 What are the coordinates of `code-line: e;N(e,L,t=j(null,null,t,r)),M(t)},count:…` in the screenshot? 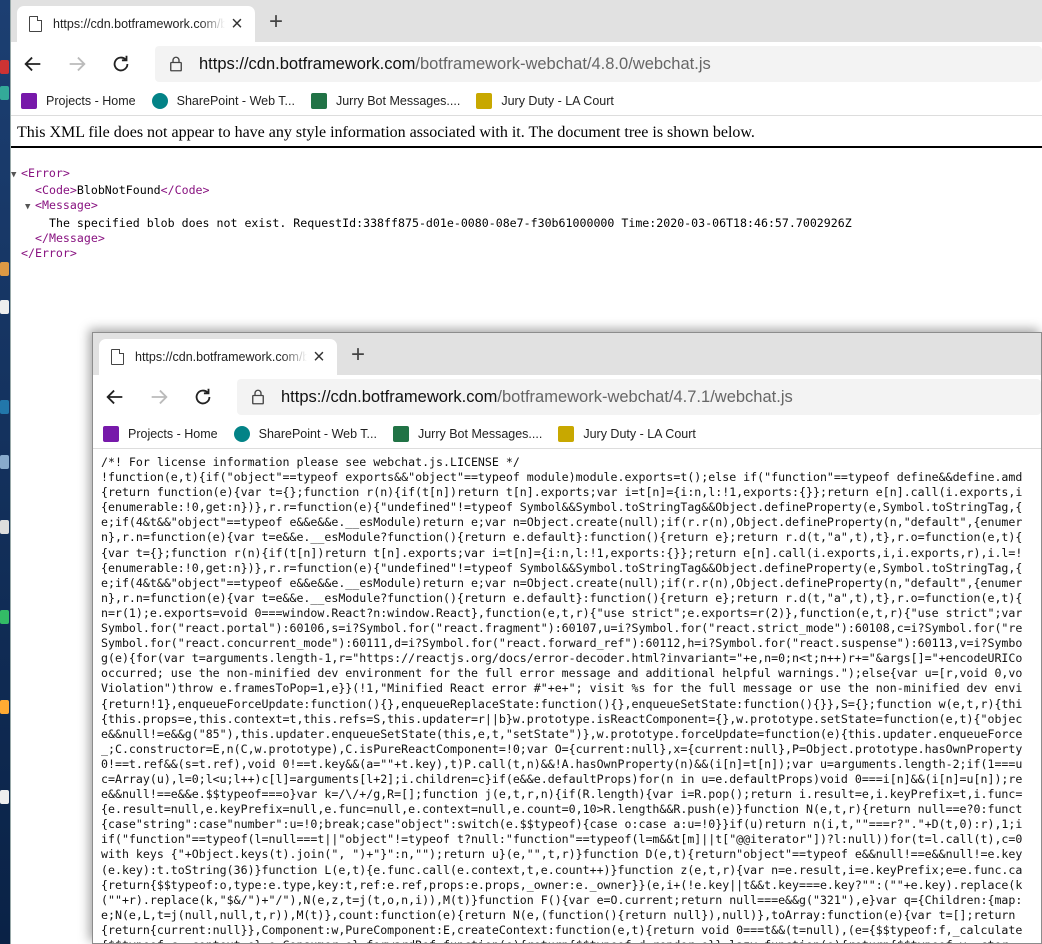 It's located at (558, 914).